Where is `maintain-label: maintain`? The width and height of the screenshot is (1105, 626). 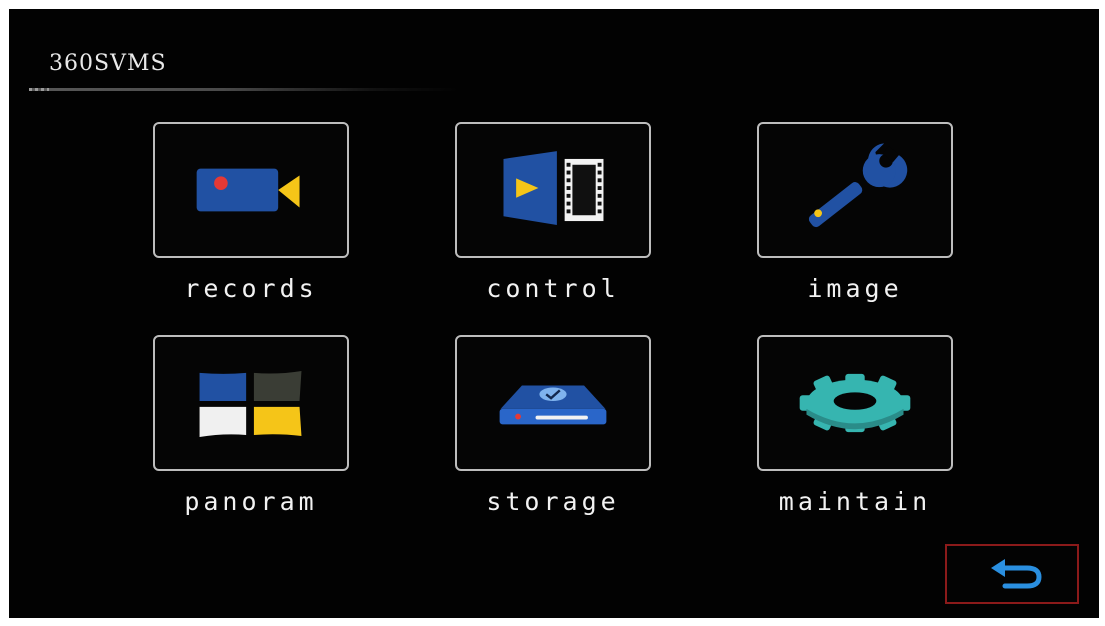
maintain-label: maintain is located at coordinates (855, 501).